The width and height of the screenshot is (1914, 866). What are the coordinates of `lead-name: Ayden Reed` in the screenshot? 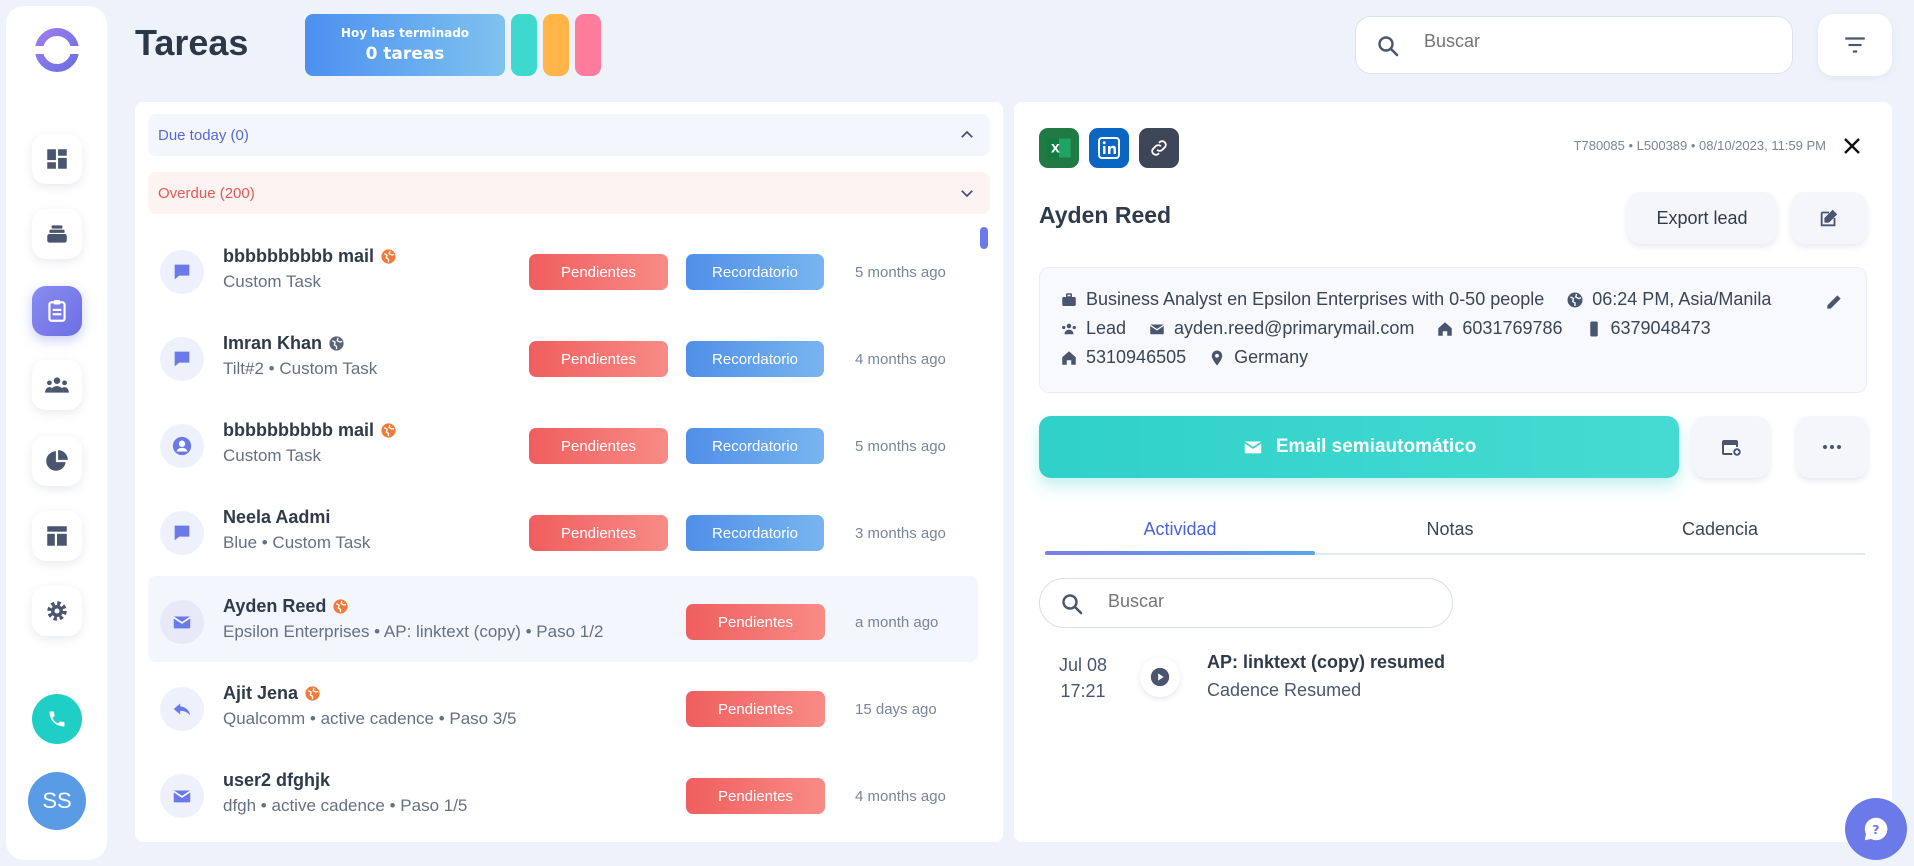 It's located at (1105, 215).